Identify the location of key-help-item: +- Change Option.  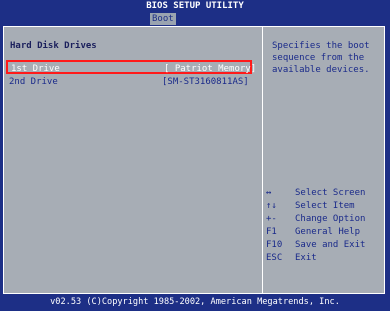
(325, 220).